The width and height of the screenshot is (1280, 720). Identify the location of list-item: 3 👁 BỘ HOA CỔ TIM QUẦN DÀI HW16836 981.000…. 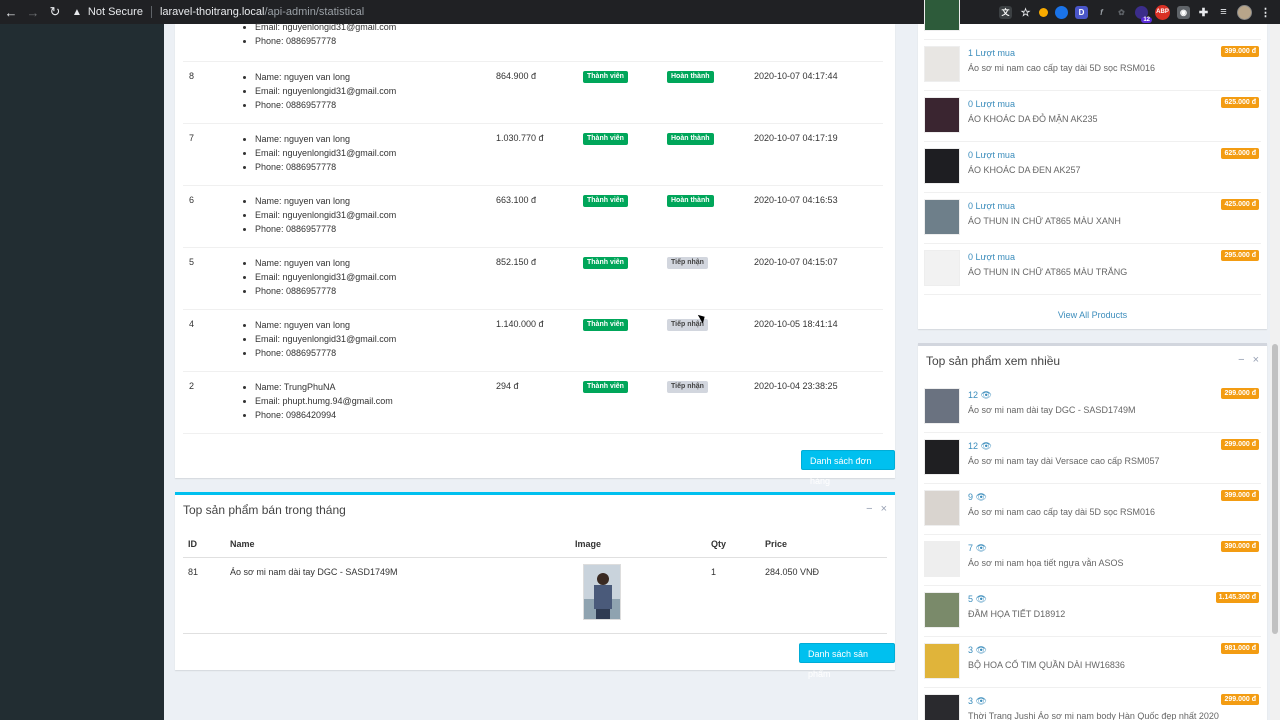
(1092, 662).